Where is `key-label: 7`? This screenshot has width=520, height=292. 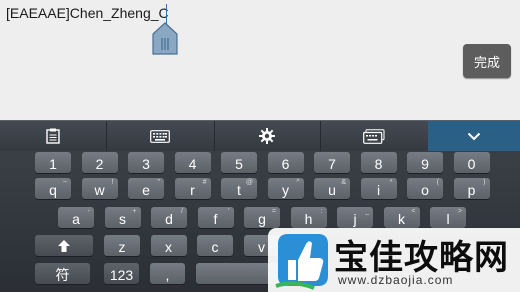
key-label: 7 is located at coordinates (332, 163).